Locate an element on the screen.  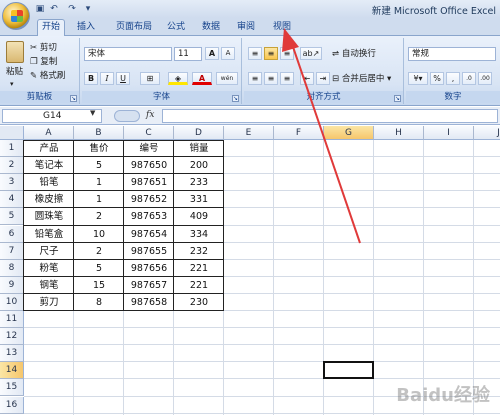
select-all-corner is located at coordinates (12, 133).